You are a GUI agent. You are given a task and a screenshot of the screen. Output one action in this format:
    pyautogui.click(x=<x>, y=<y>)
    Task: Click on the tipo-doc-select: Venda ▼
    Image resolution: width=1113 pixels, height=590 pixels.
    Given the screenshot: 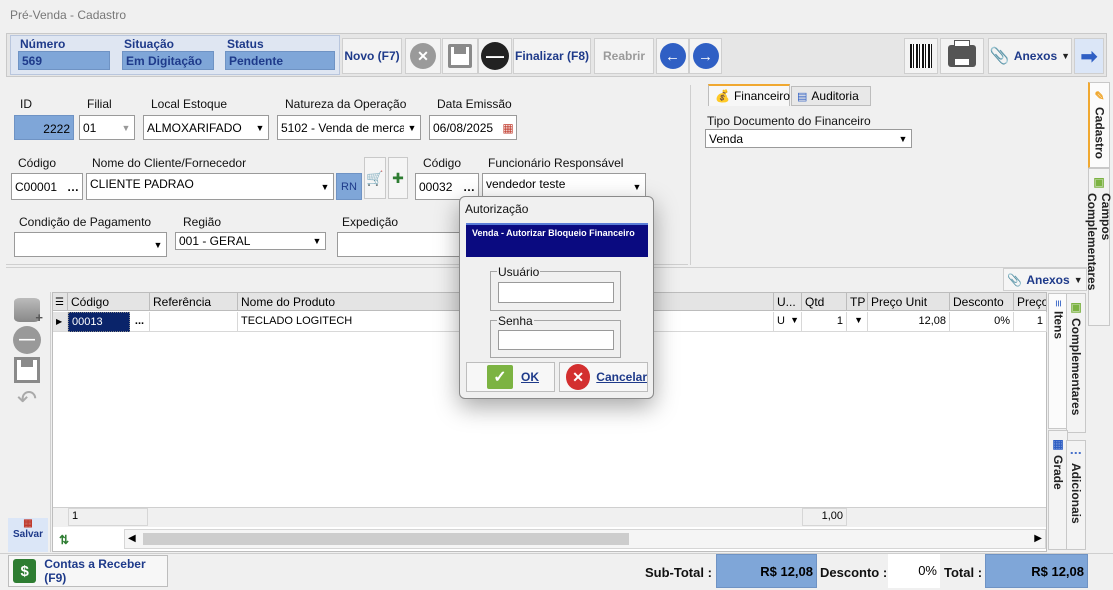 What is the action you would take?
    pyautogui.click(x=808, y=138)
    